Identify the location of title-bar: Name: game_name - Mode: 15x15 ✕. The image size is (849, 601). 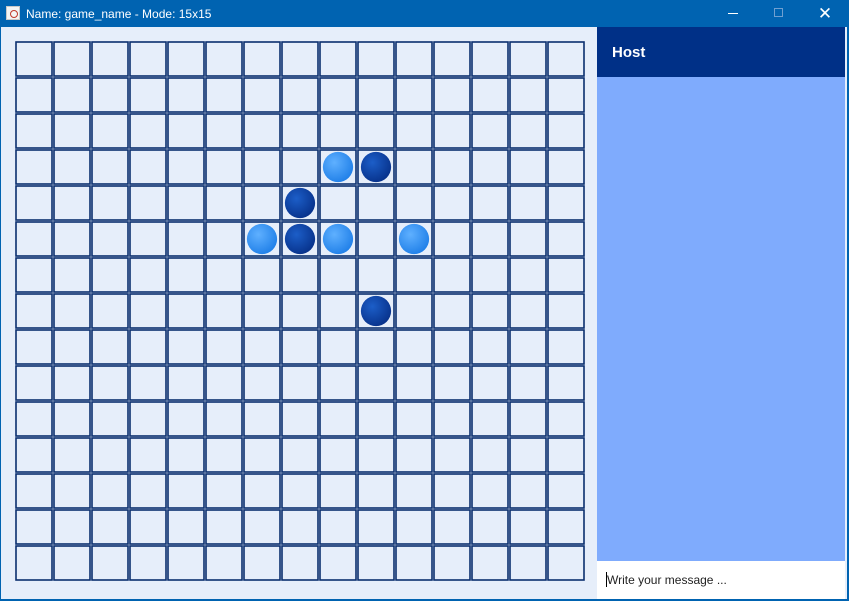
(424, 13).